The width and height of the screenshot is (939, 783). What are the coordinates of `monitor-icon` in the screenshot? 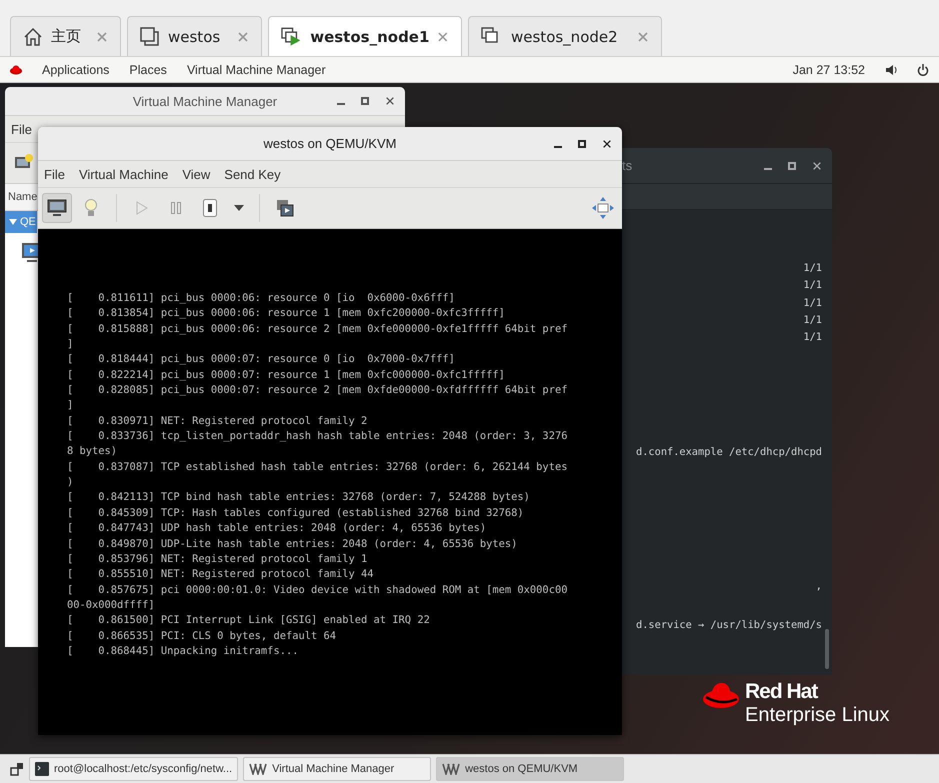 It's located at (57, 208).